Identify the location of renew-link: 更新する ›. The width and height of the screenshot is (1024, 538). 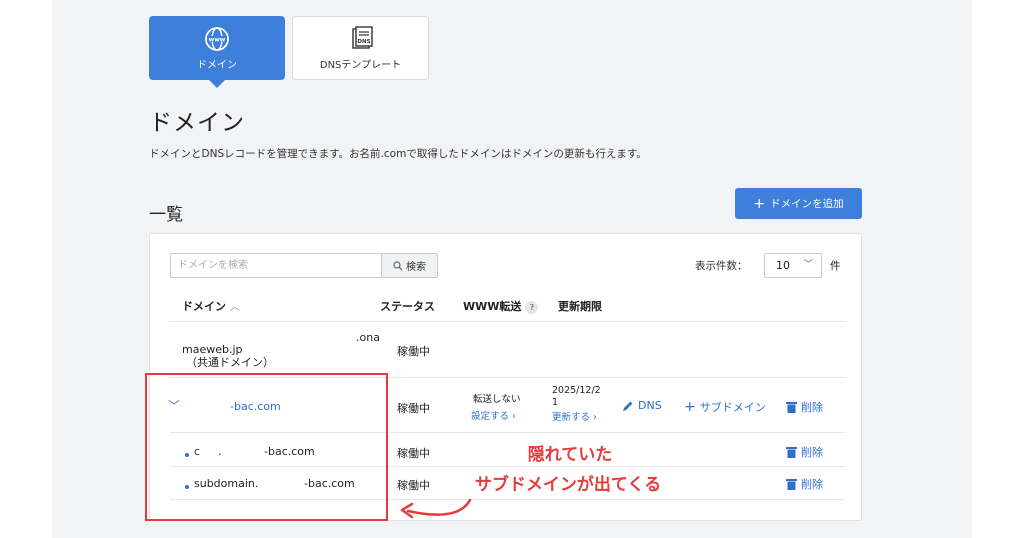
(574, 416).